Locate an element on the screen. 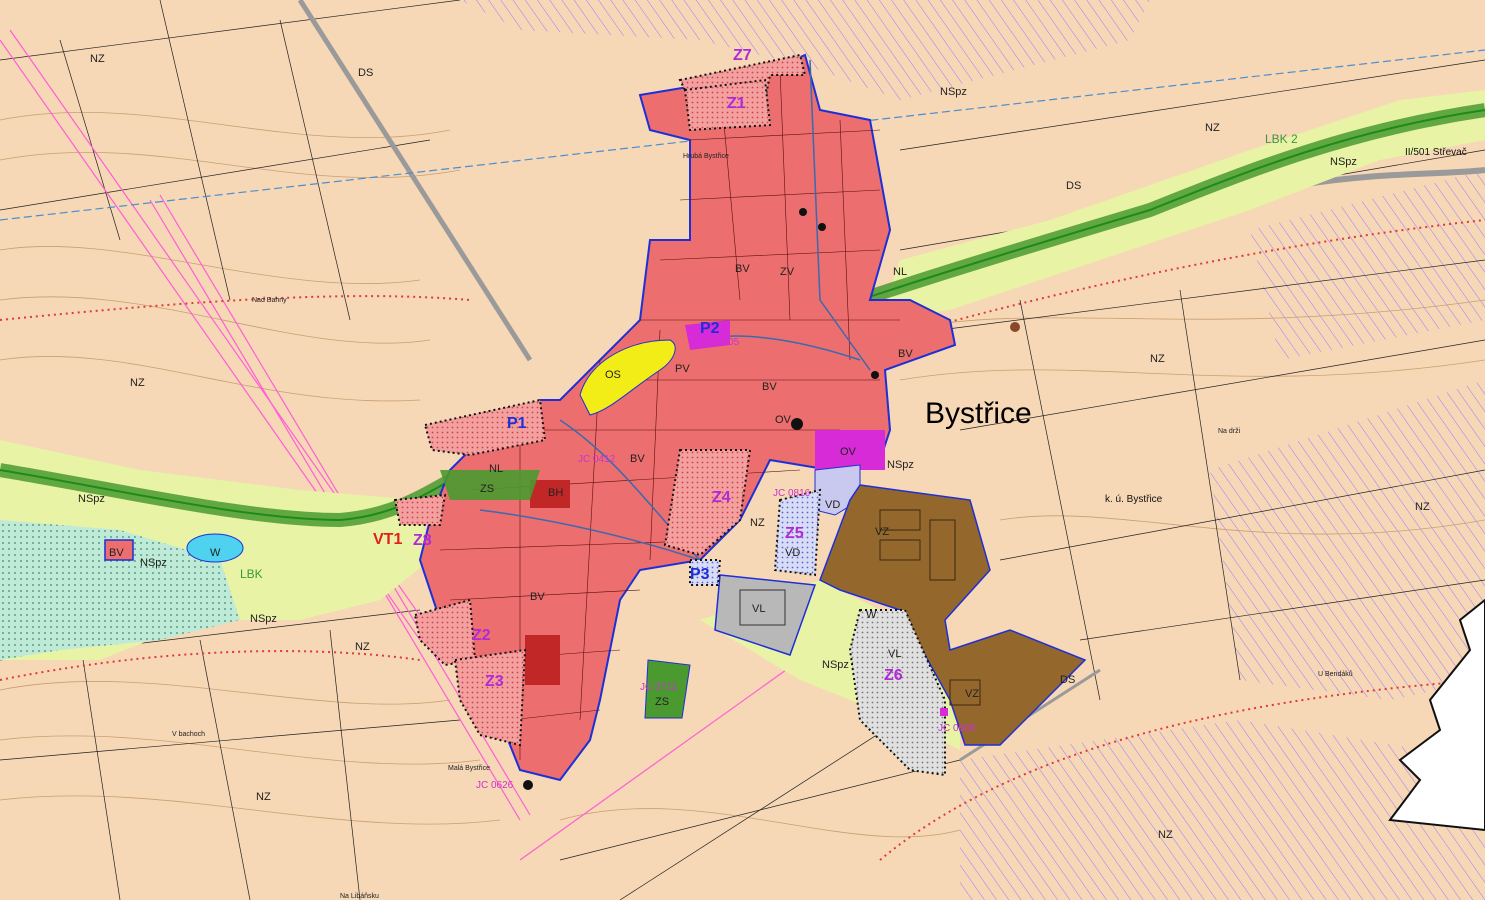 The width and height of the screenshot is (1485, 900). area-z4-label: Z4 is located at coordinates (721, 497).